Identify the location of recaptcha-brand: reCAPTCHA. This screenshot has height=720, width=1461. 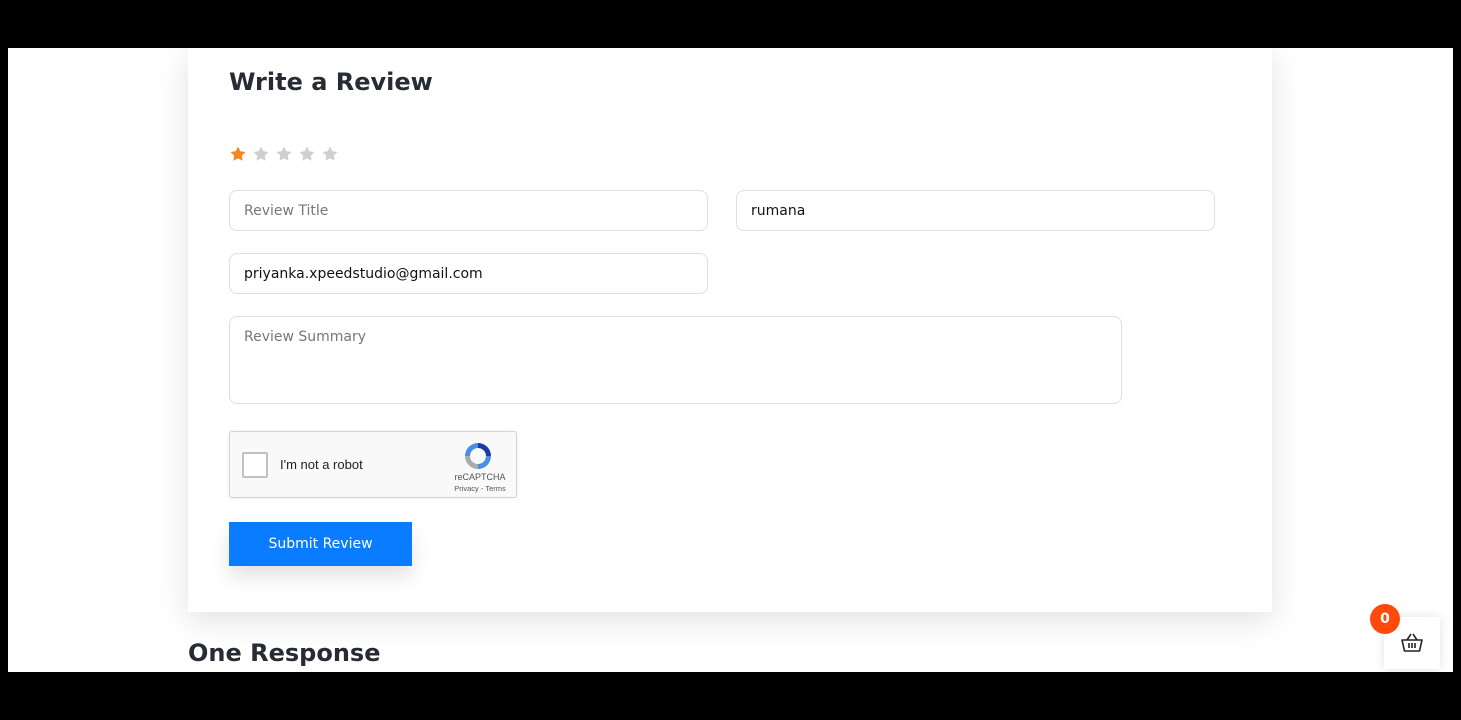
(480, 477).